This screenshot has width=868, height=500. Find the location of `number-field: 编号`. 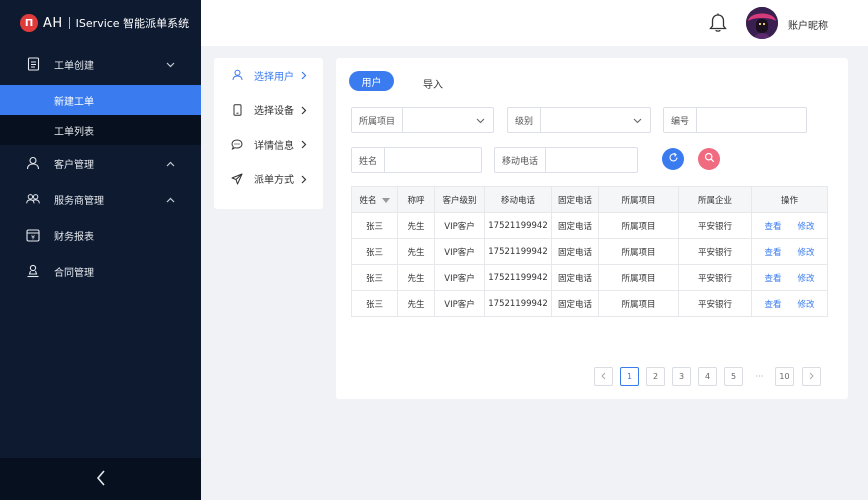

number-field: 编号 is located at coordinates (735, 120).